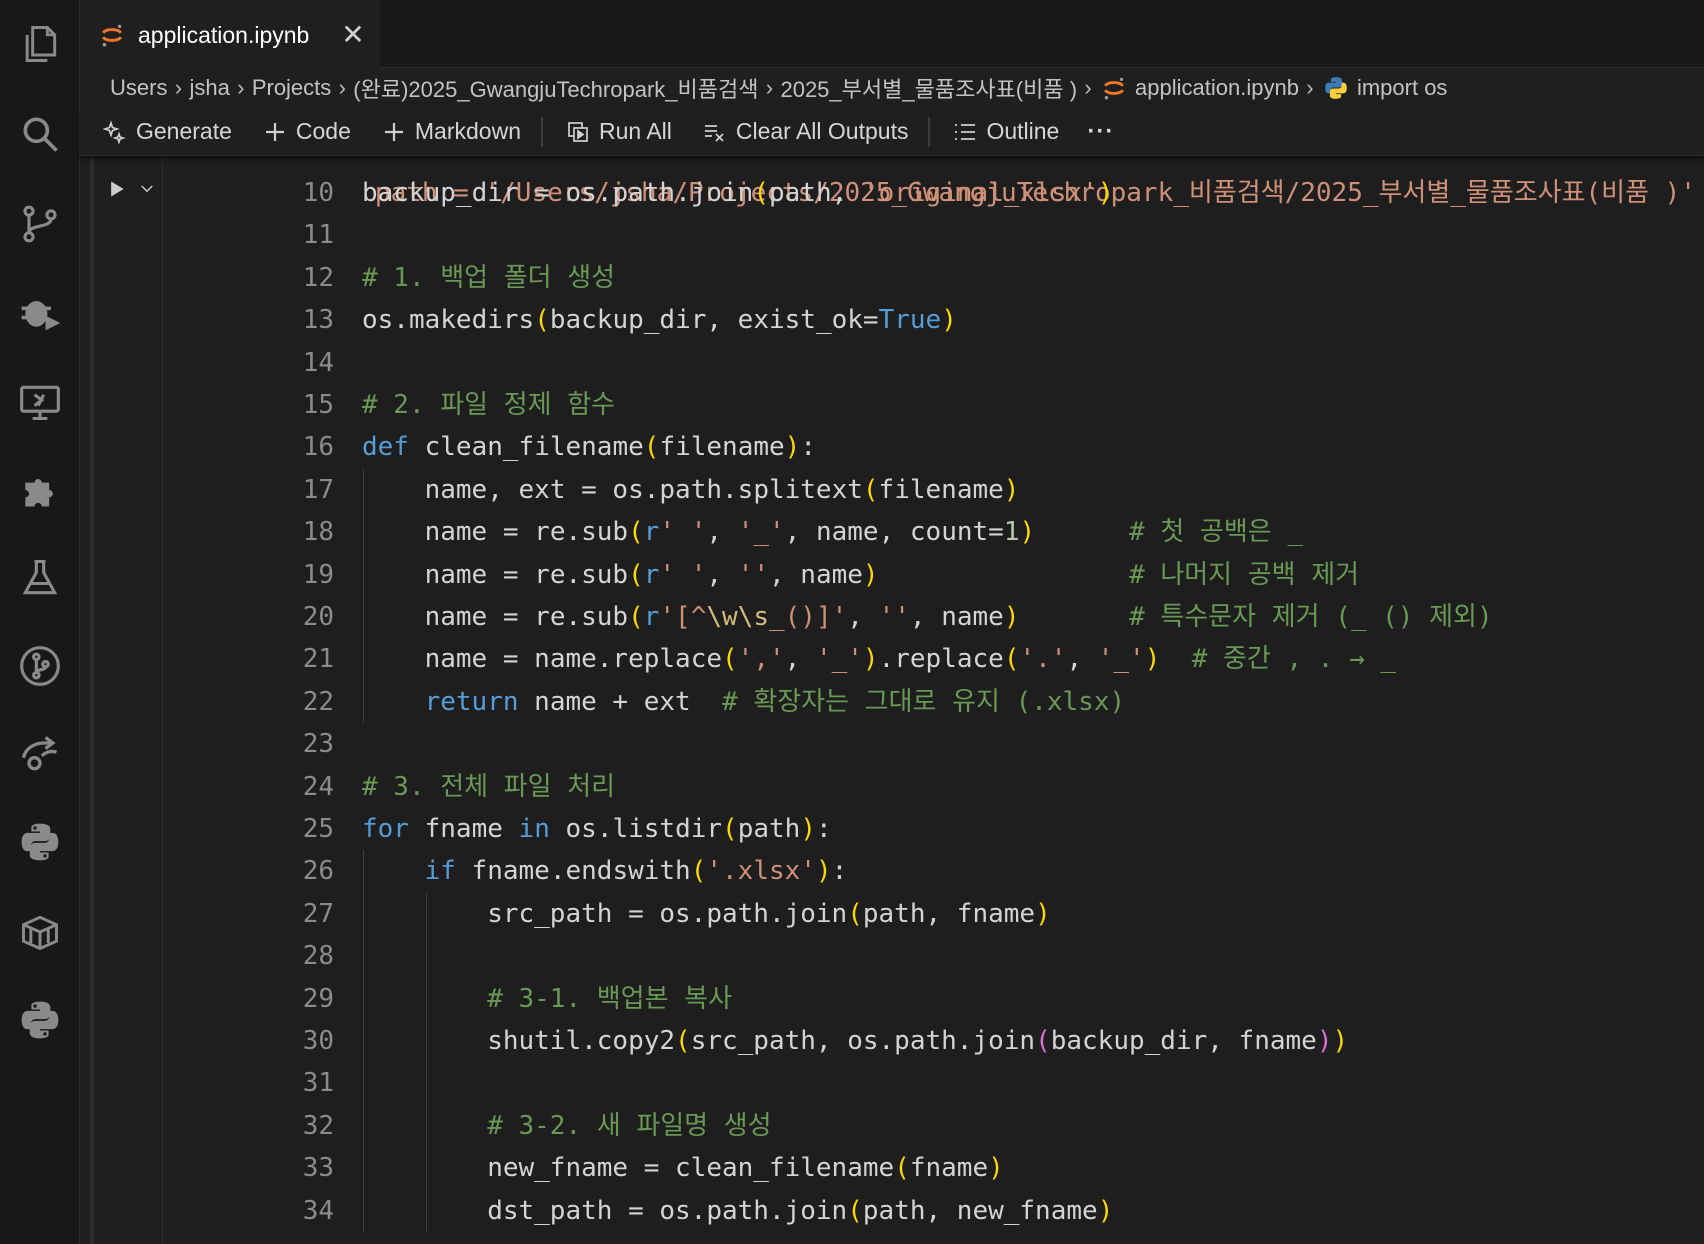 Image resolution: width=1704 pixels, height=1244 pixels. What do you see at coordinates (526, 447) in the screenshot?
I see `code-token: clean_filename` at bounding box center [526, 447].